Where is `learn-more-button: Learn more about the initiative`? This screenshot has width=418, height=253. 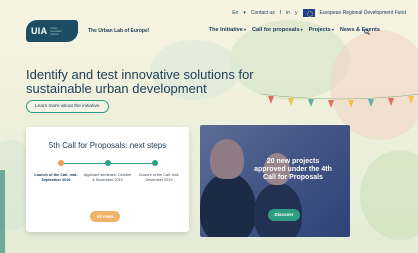
learn-more-button: Learn more about the initiative is located at coordinates (67, 106).